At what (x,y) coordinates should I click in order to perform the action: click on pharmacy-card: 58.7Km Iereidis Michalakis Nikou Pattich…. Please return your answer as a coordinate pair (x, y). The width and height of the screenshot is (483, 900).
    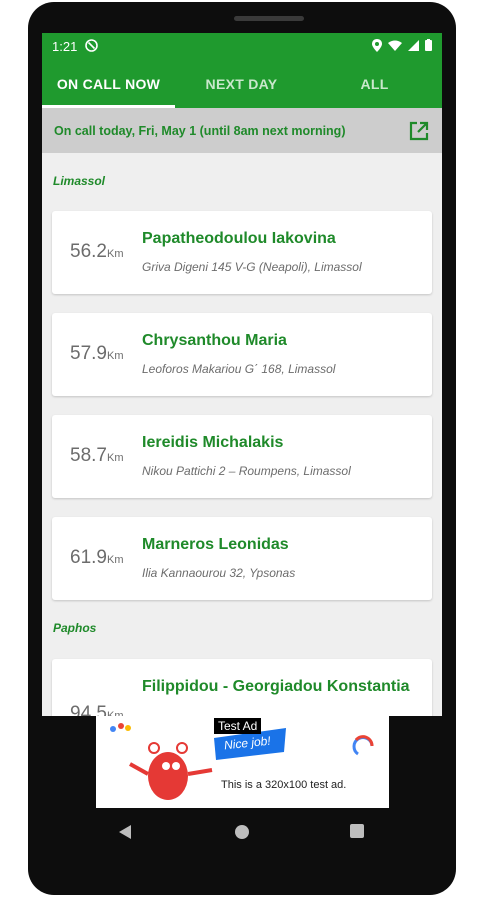
    Looking at the image, I should click on (242, 456).